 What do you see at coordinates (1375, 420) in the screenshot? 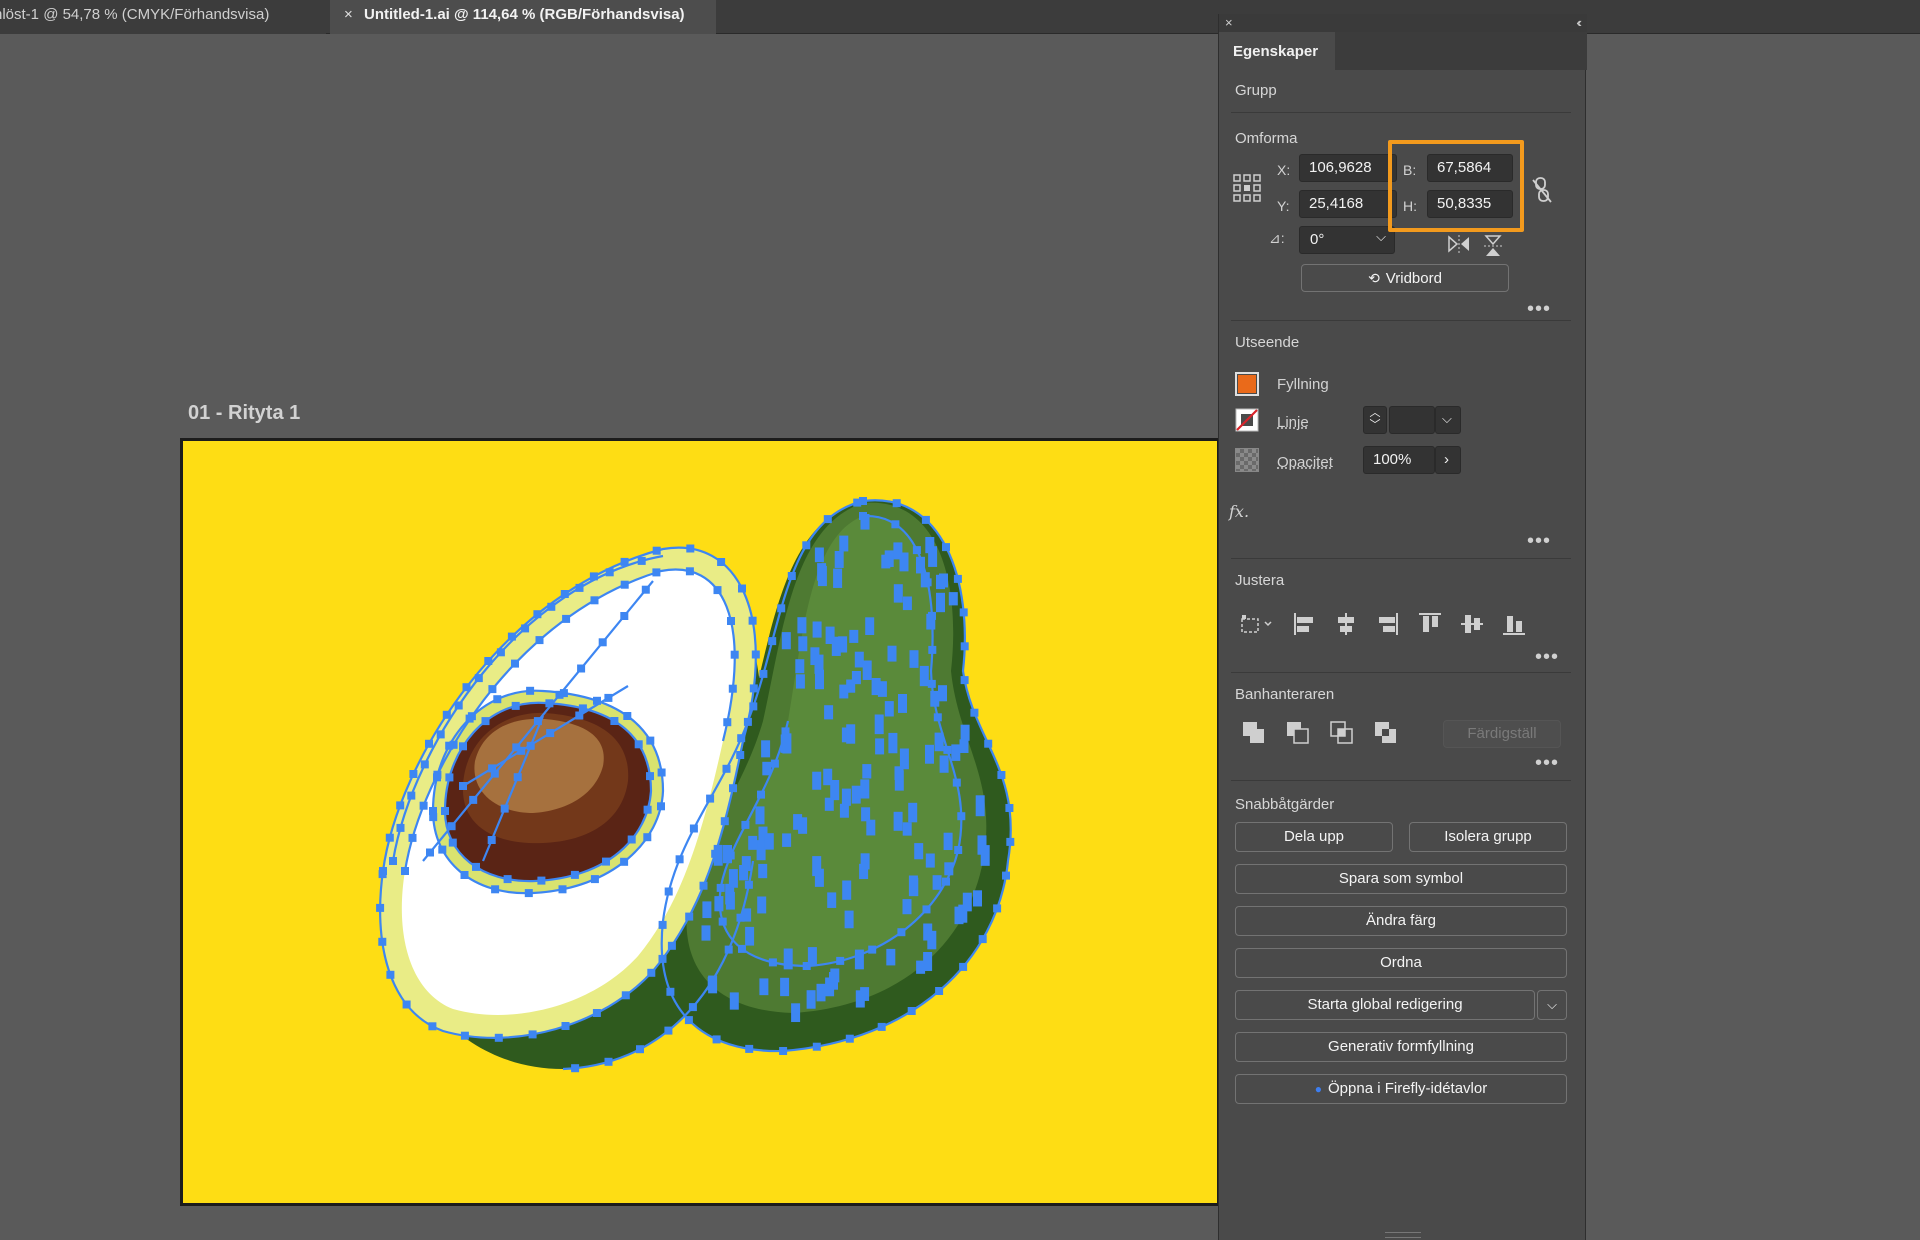
I see `stroke-weight-stepper: ︿ ﹀` at bounding box center [1375, 420].